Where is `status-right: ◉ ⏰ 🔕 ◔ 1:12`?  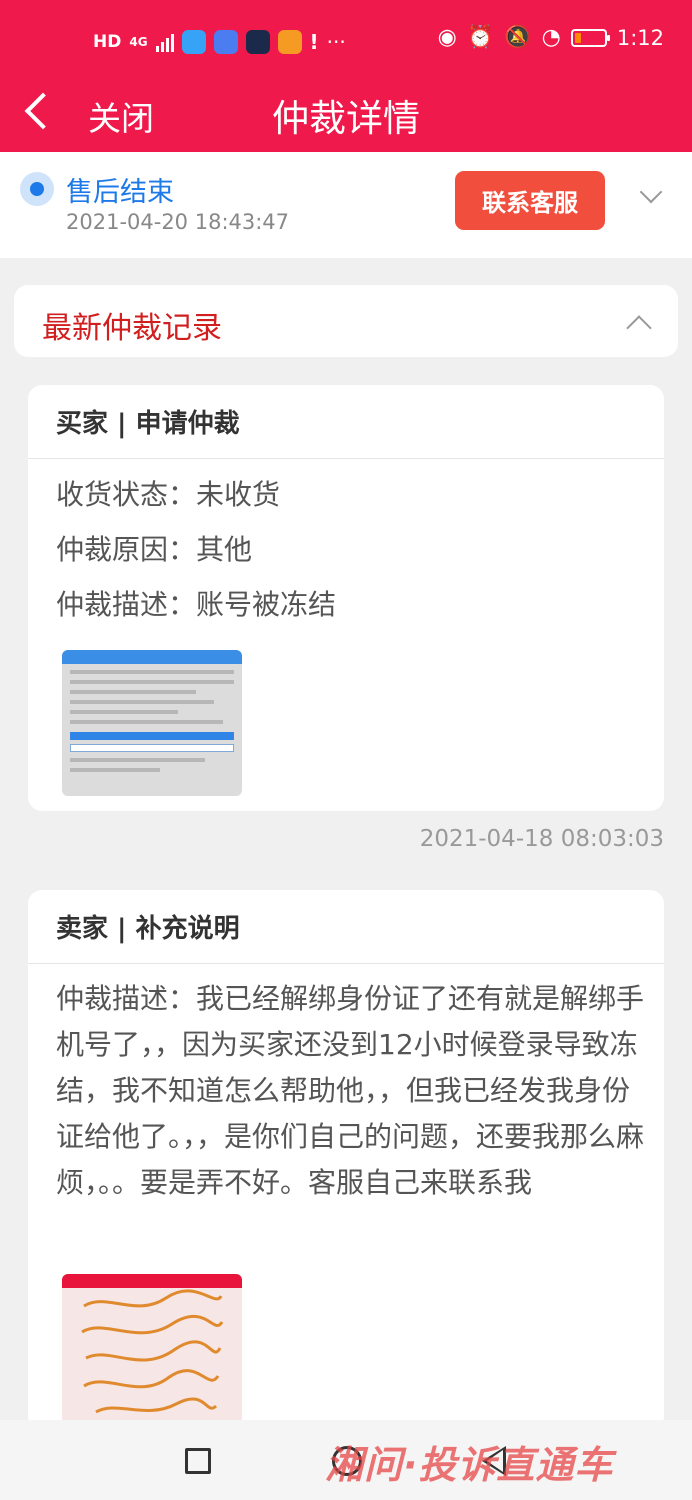
status-right: ◉ ⏰ 🔕 ◔ 1:12 is located at coordinates (551, 38).